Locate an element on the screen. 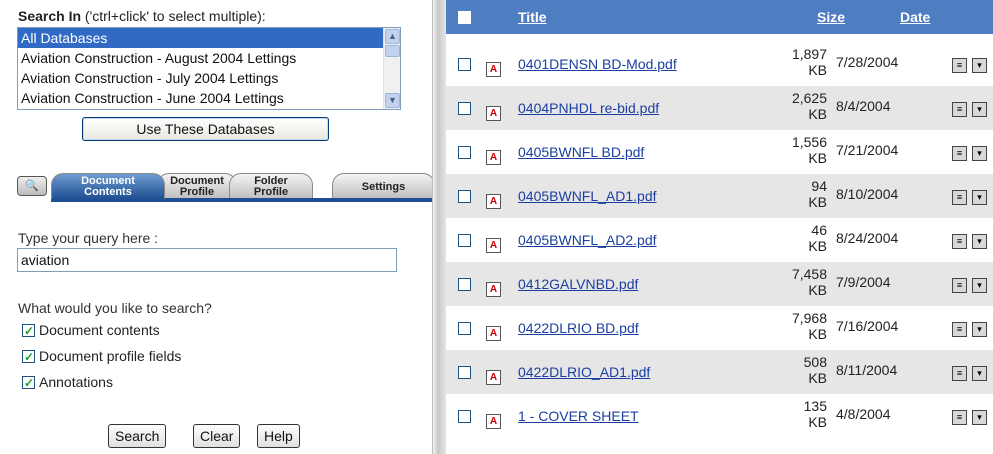  scroll-thumb is located at coordinates (392, 51).